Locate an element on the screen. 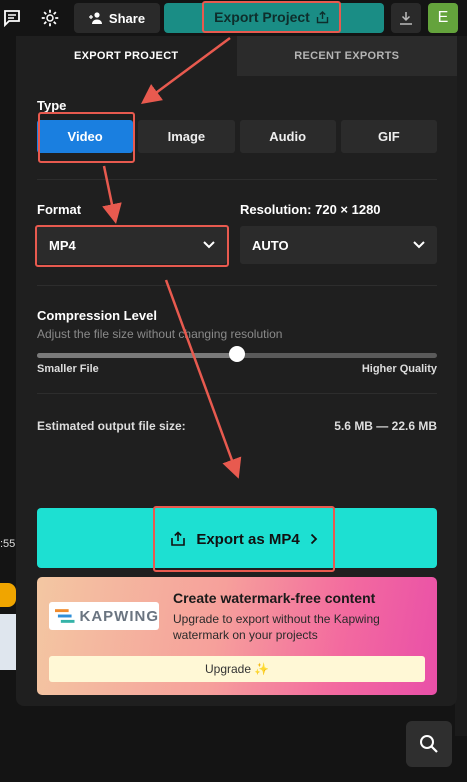 The height and width of the screenshot is (782, 467). download-button is located at coordinates (406, 18).